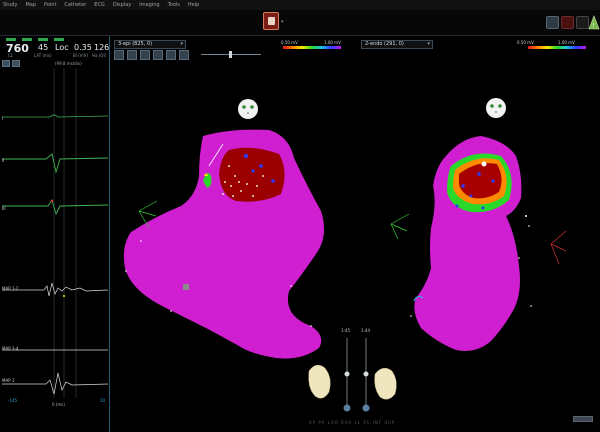  I want to click on menu-ecg: ECG, so click(99, 5).